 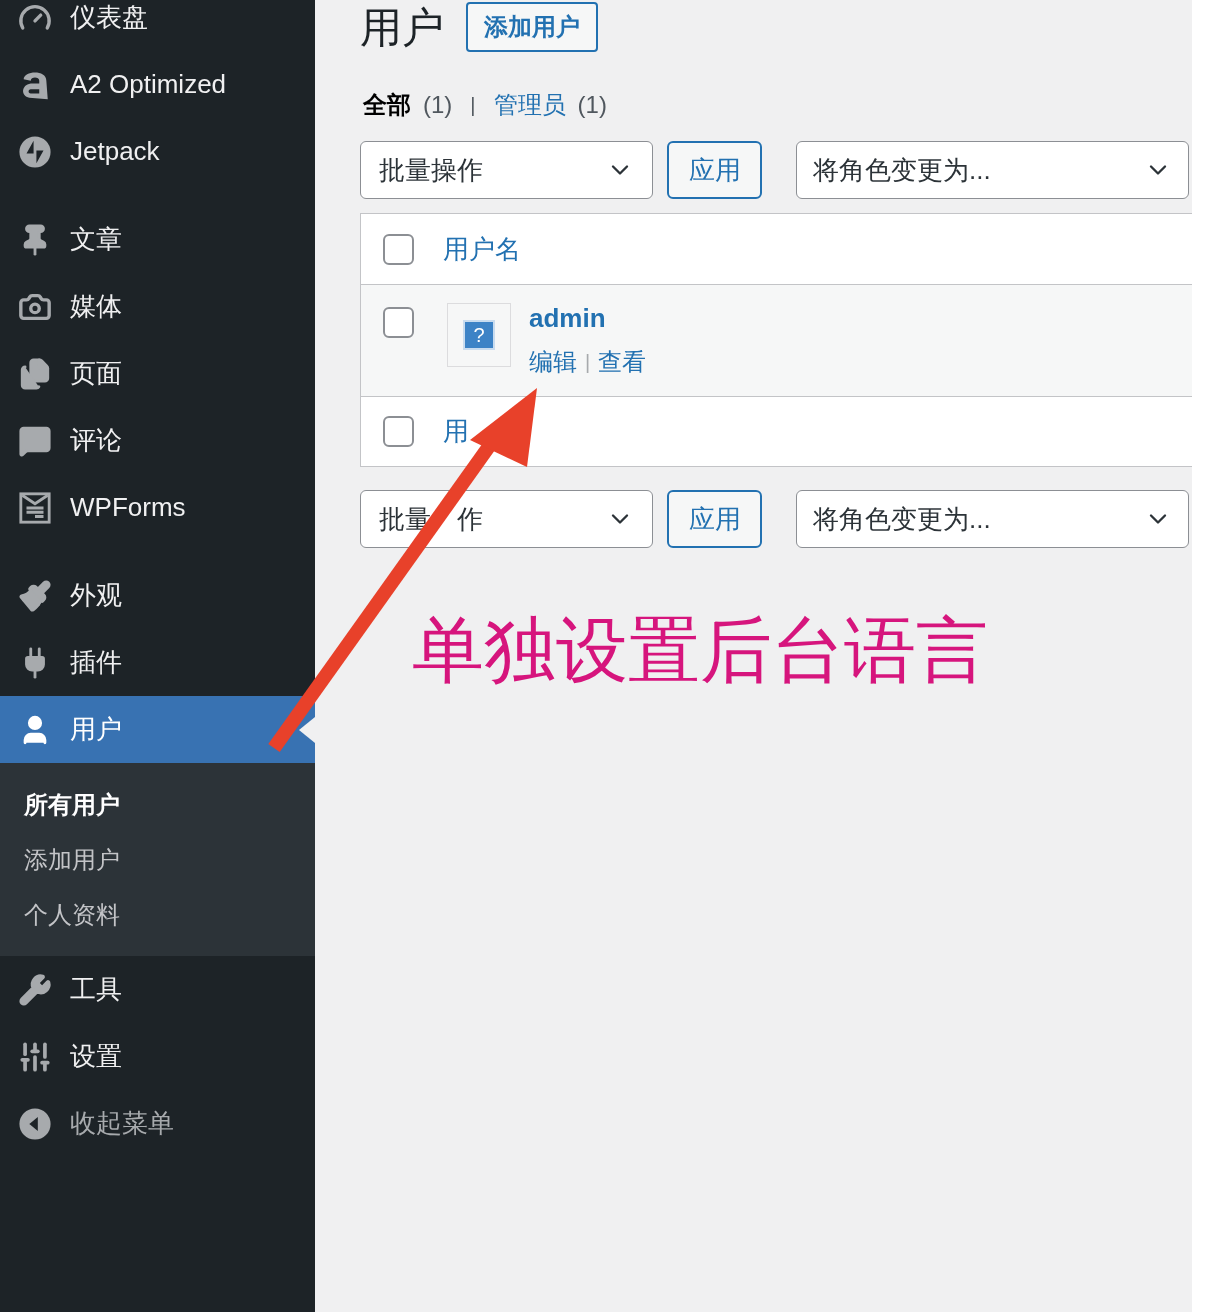 What do you see at coordinates (157, 440) in the screenshot?
I see `menu-item: 评论` at bounding box center [157, 440].